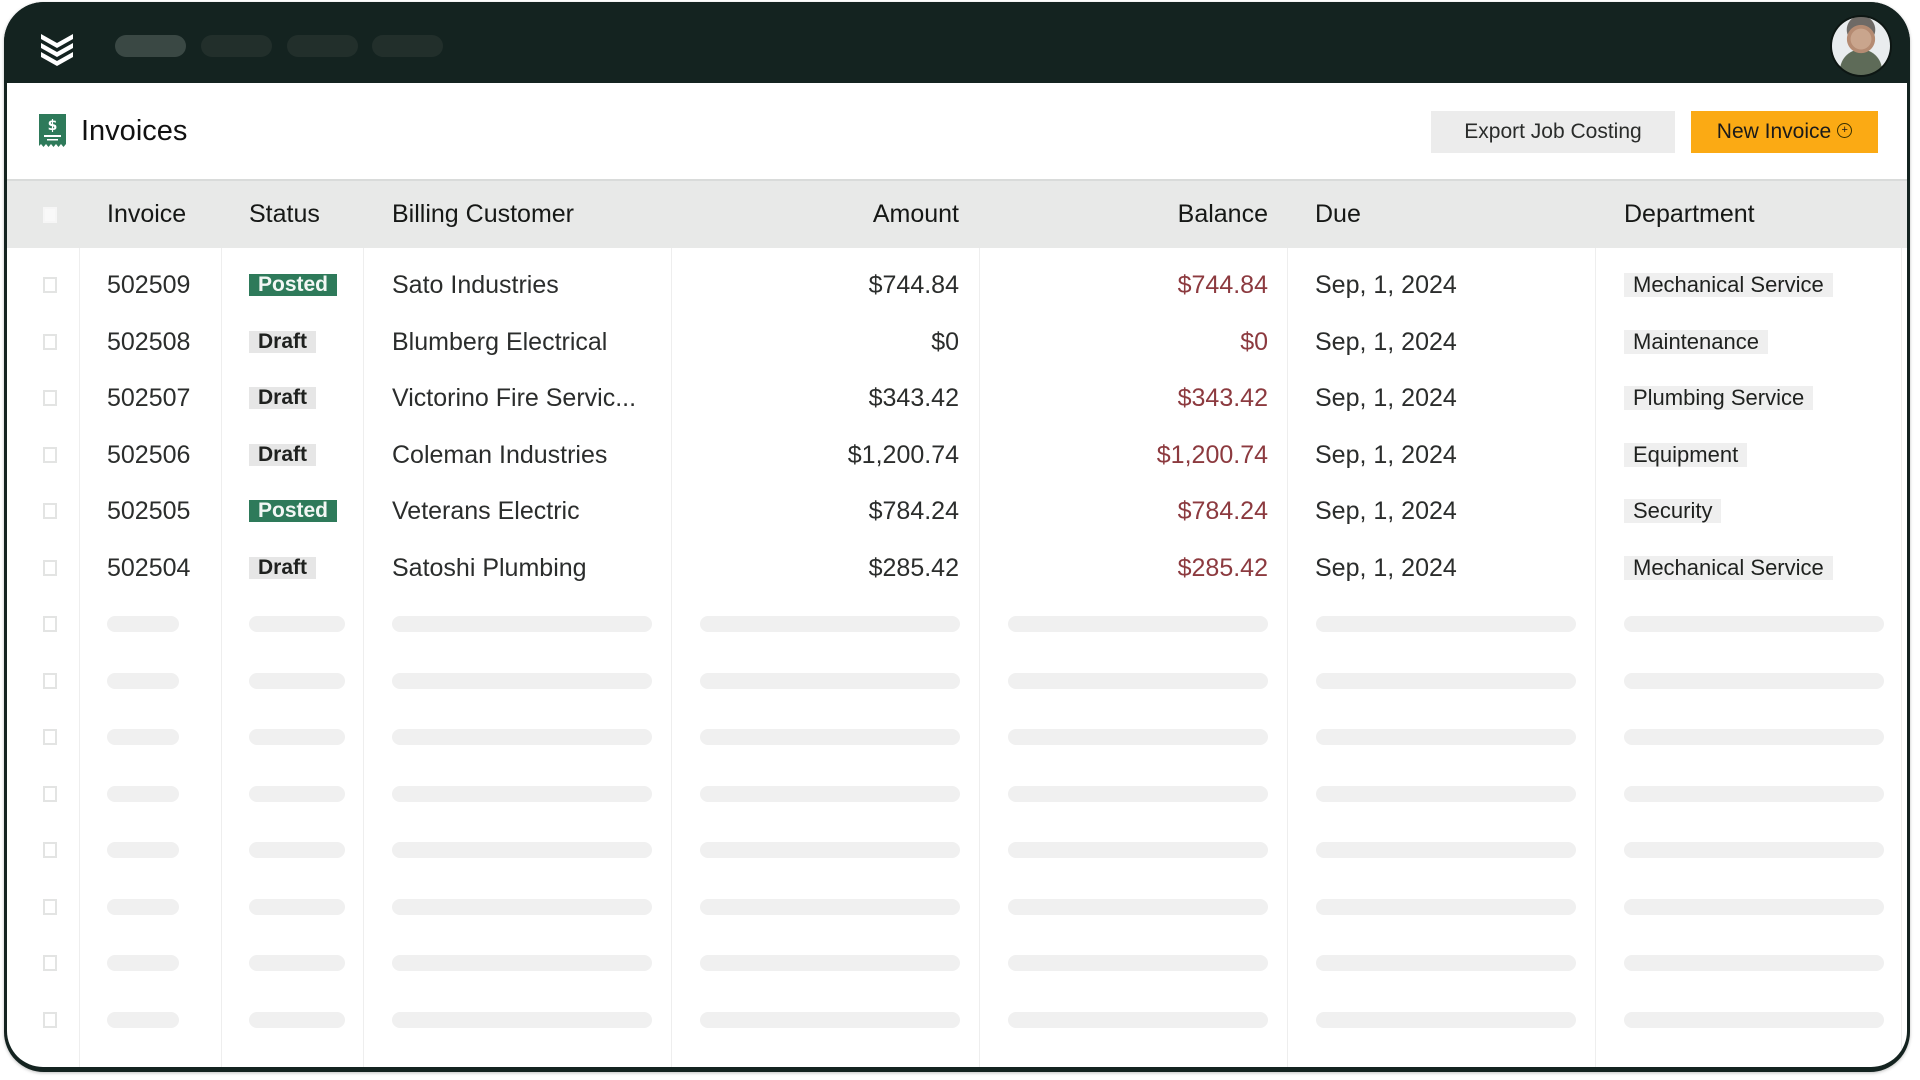  I want to click on col-header-department: Department, so click(1689, 214).